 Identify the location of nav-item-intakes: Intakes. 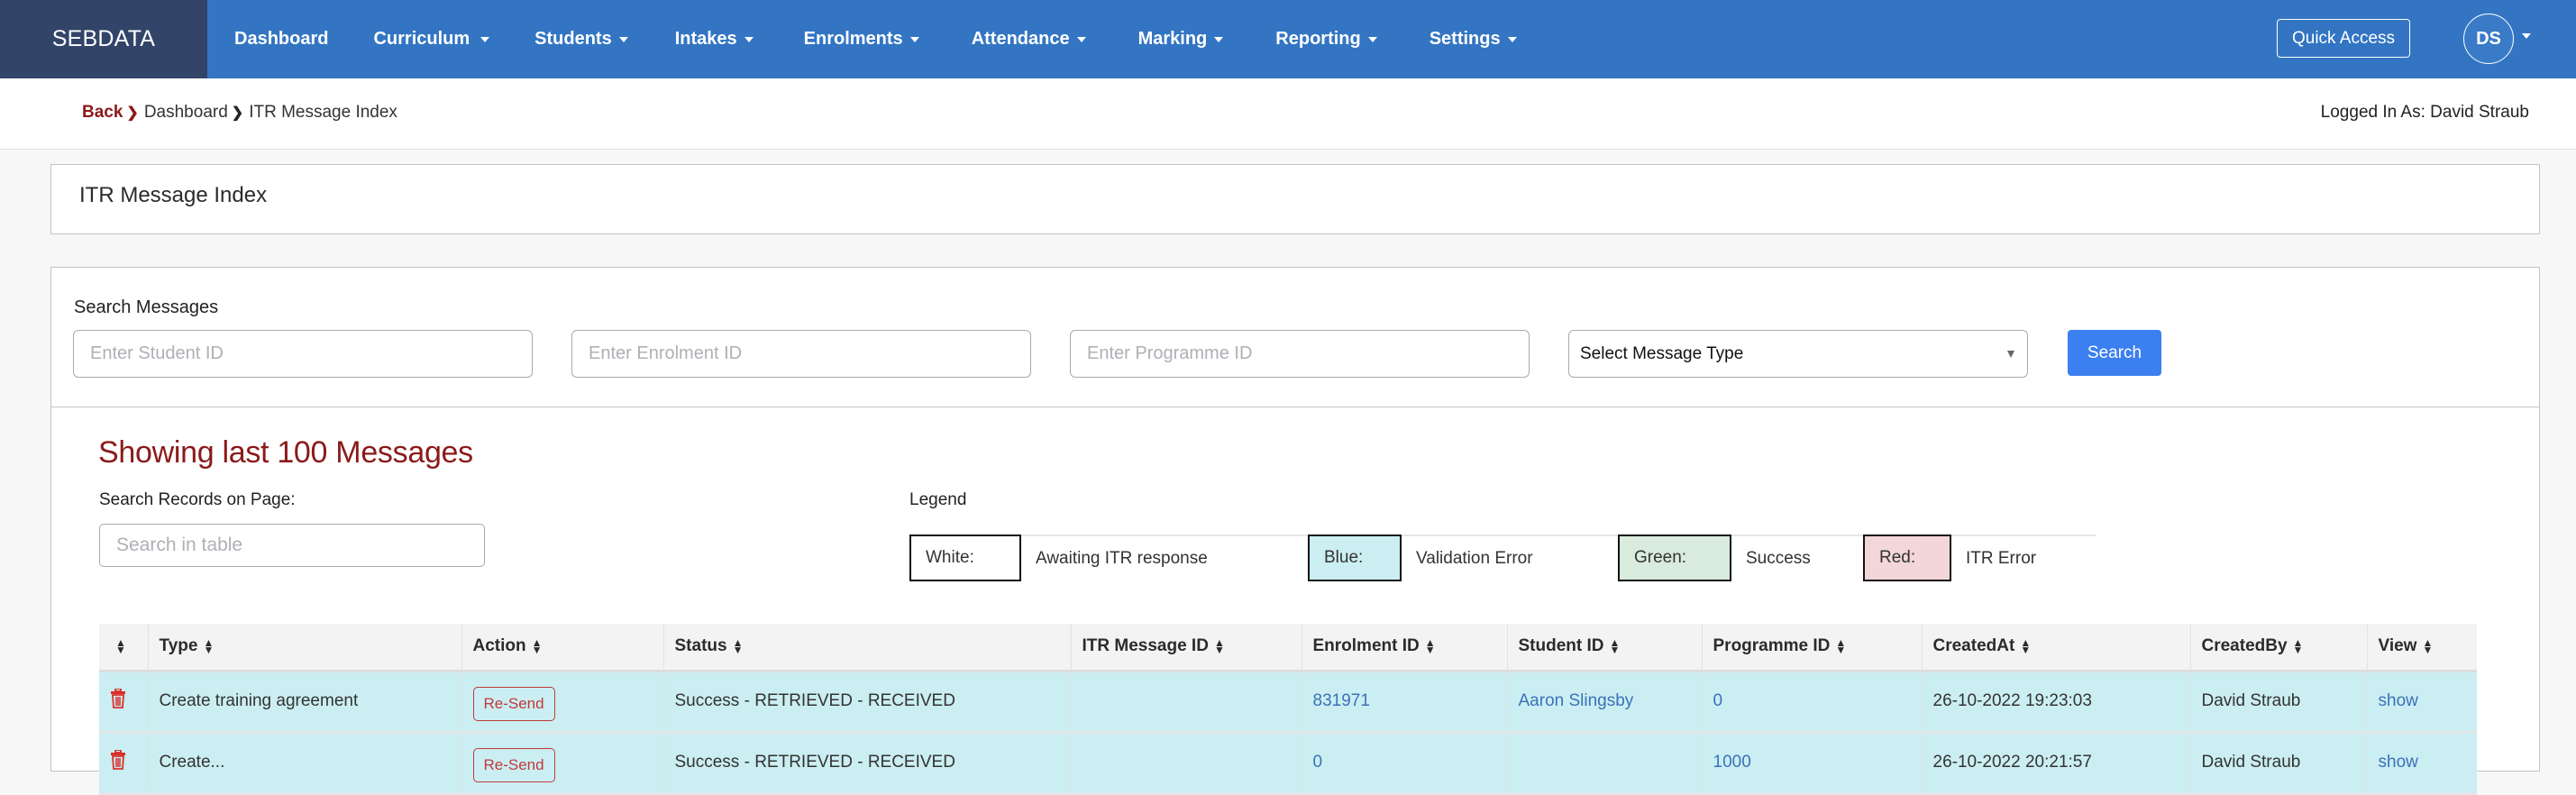
(714, 39).